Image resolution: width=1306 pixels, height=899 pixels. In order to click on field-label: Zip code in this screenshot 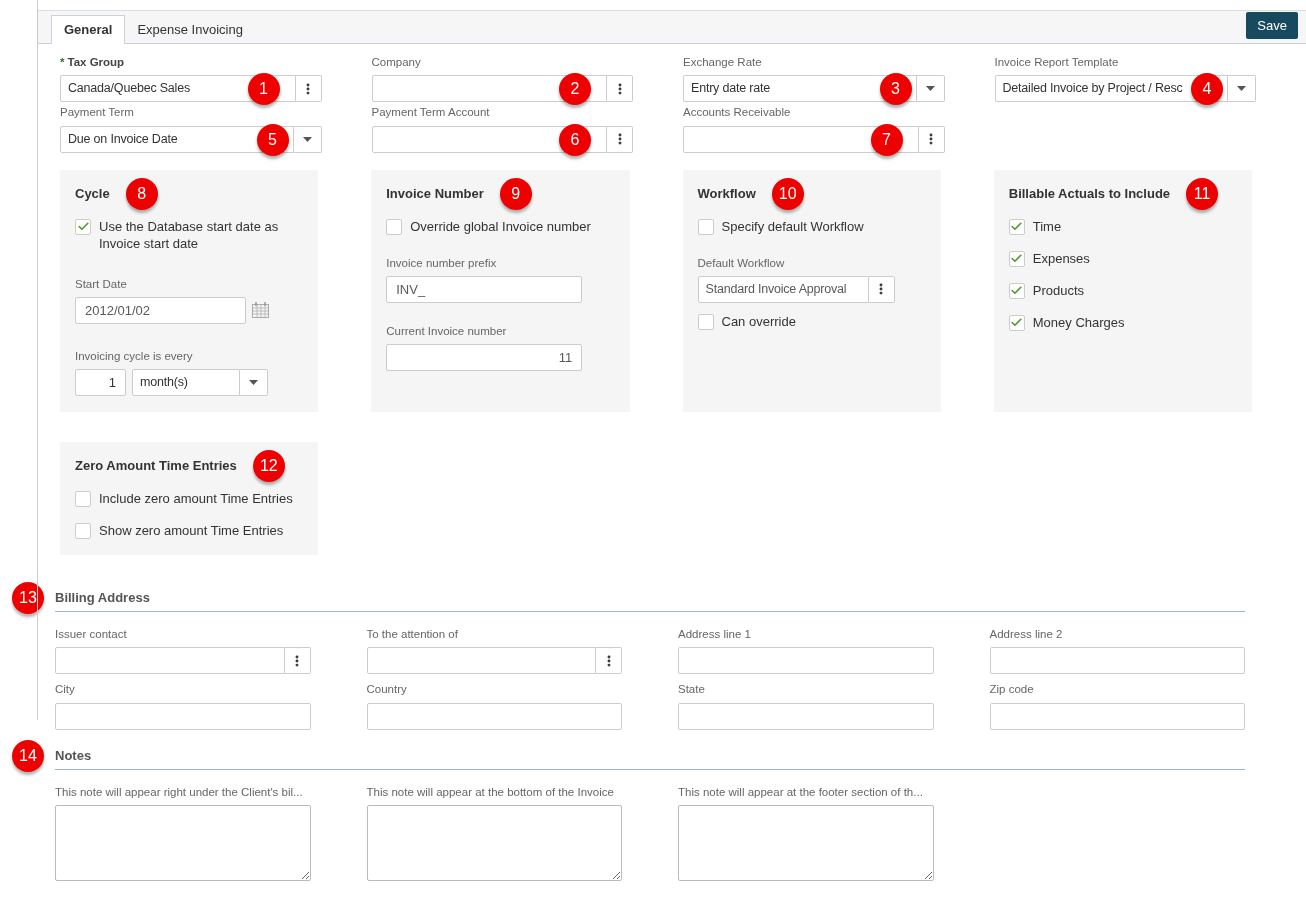, I will do `click(1012, 690)`.